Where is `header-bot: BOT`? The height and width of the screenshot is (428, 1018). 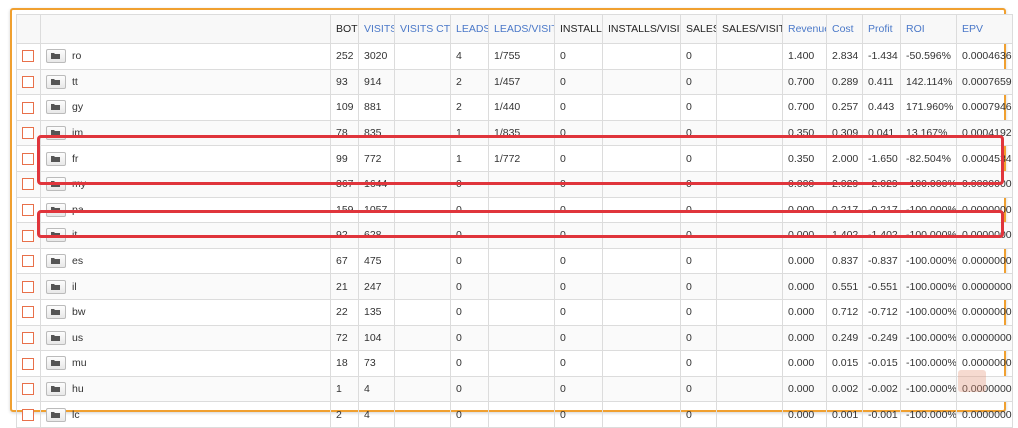 header-bot: BOT is located at coordinates (344, 29).